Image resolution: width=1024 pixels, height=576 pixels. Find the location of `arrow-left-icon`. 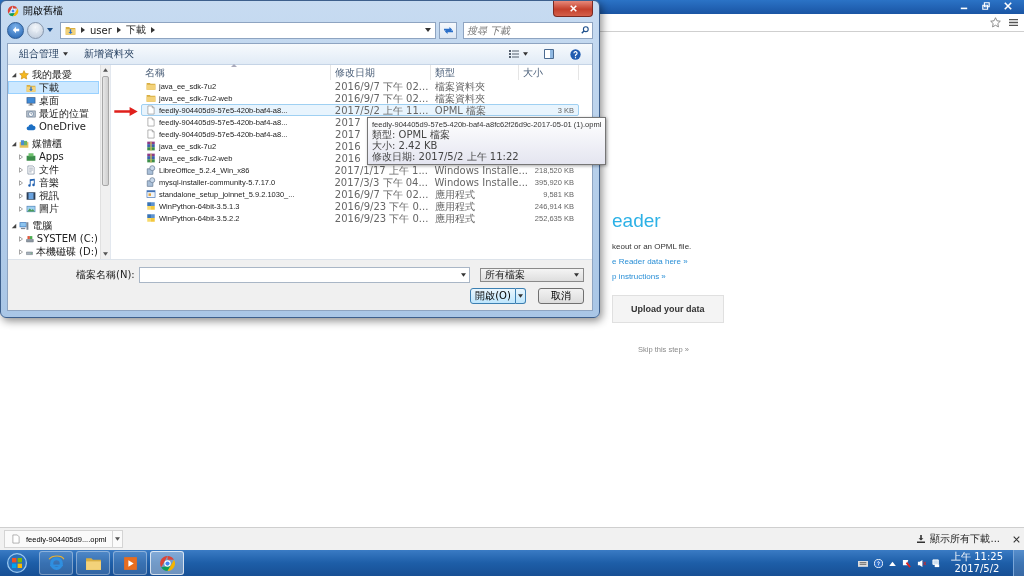

arrow-left-icon is located at coordinates (15, 30).